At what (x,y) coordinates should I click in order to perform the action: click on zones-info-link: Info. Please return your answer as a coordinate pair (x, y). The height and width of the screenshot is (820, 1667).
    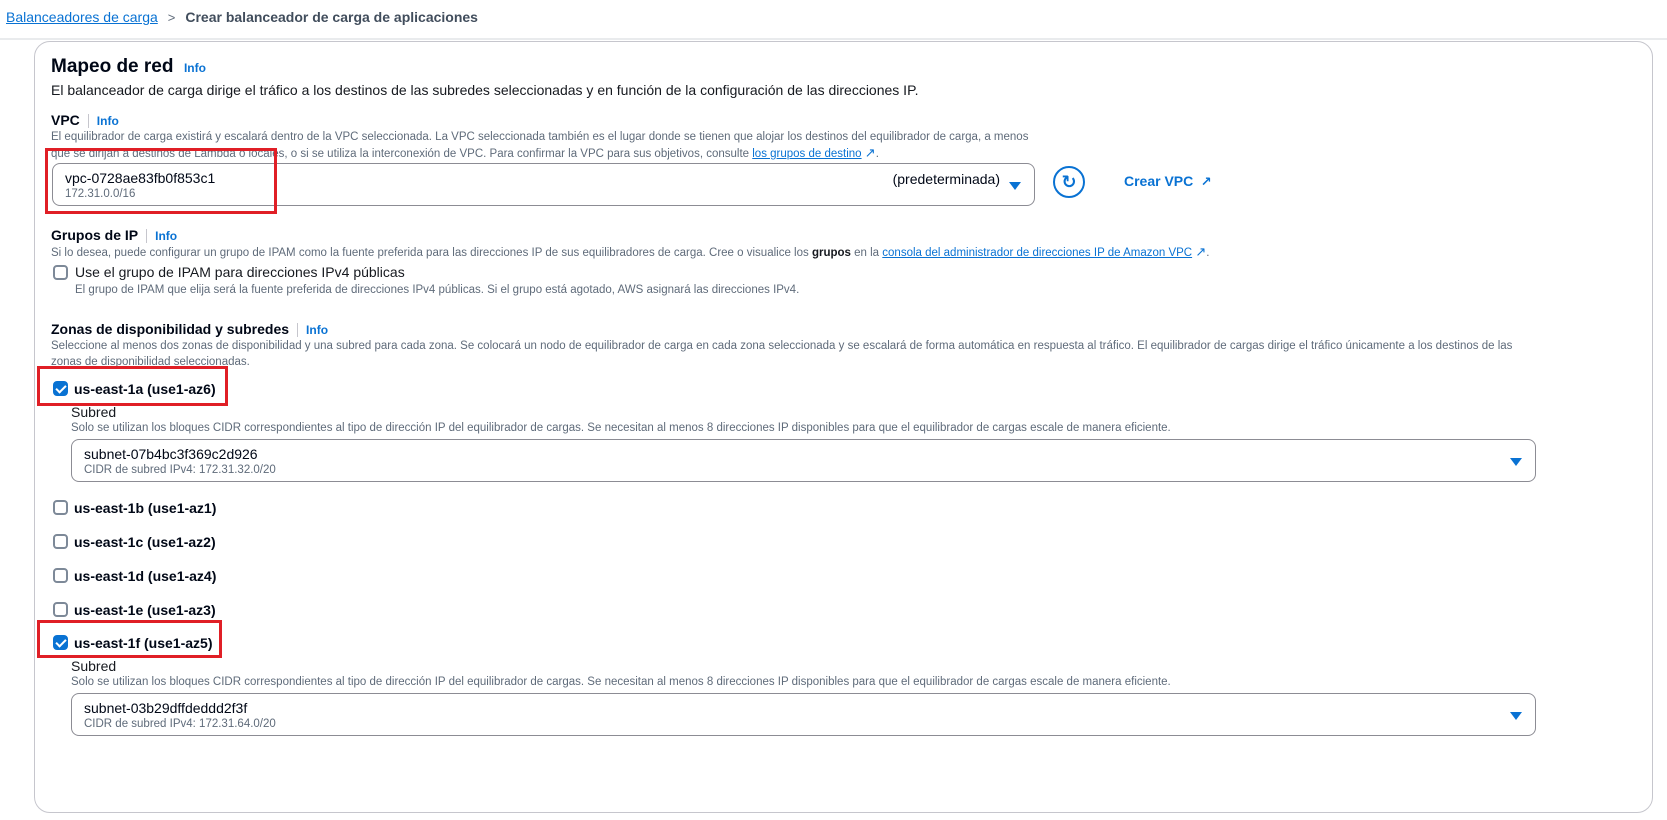
    Looking at the image, I should click on (317, 330).